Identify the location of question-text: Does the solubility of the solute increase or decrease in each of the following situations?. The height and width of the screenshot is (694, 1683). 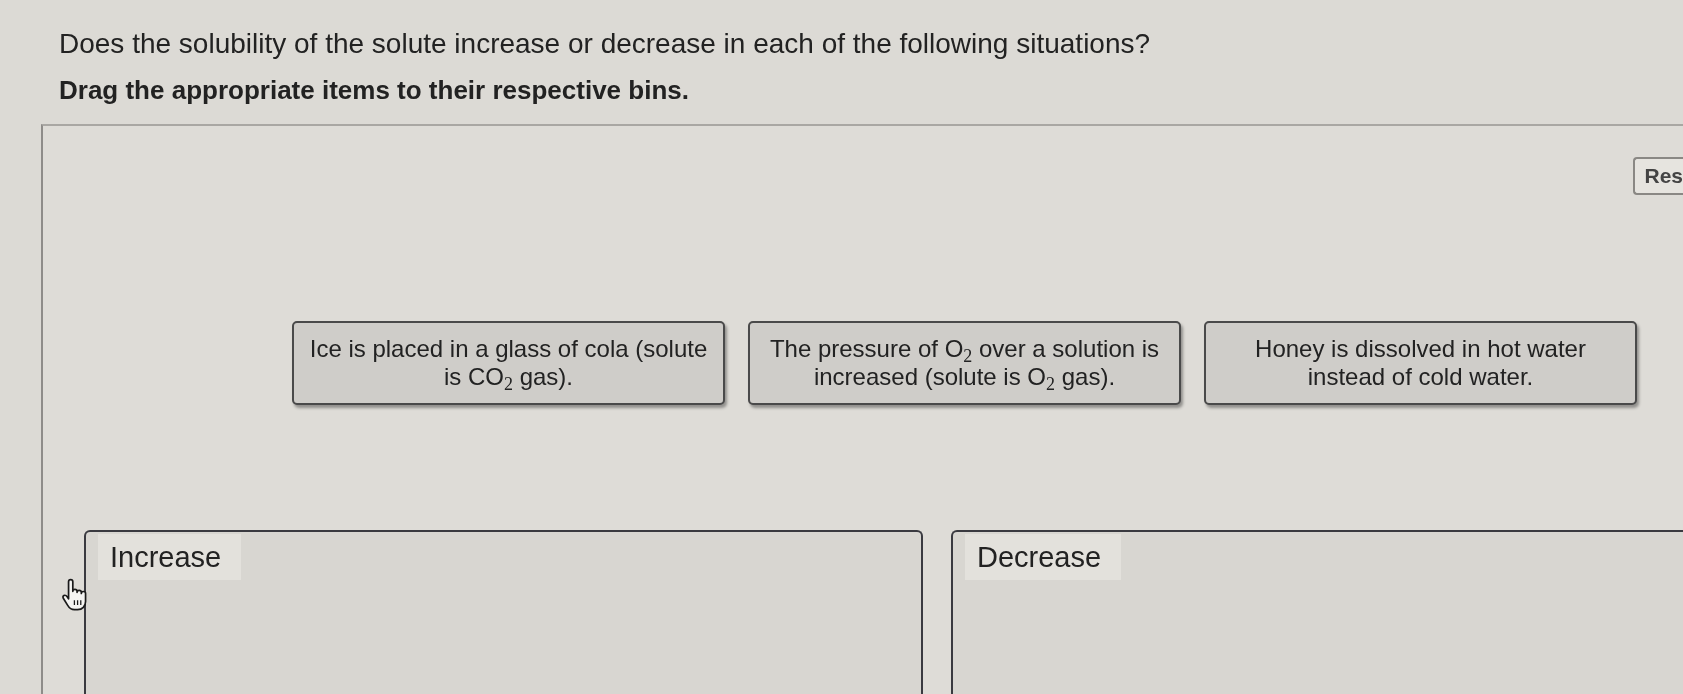
(605, 44).